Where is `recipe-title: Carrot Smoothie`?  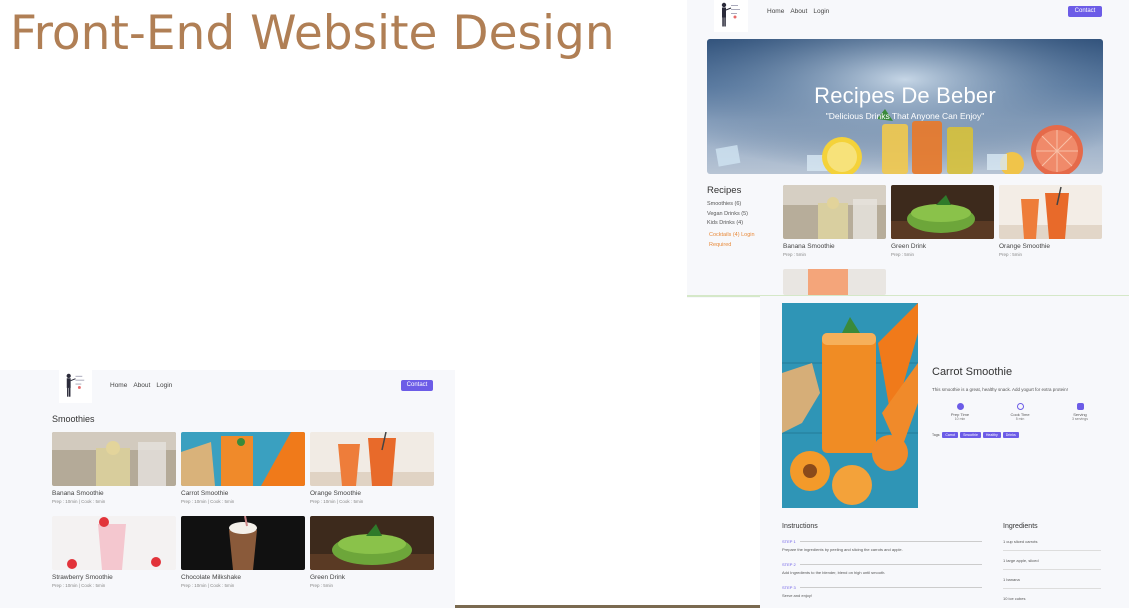
recipe-title: Carrot Smoothie is located at coordinates (972, 372).